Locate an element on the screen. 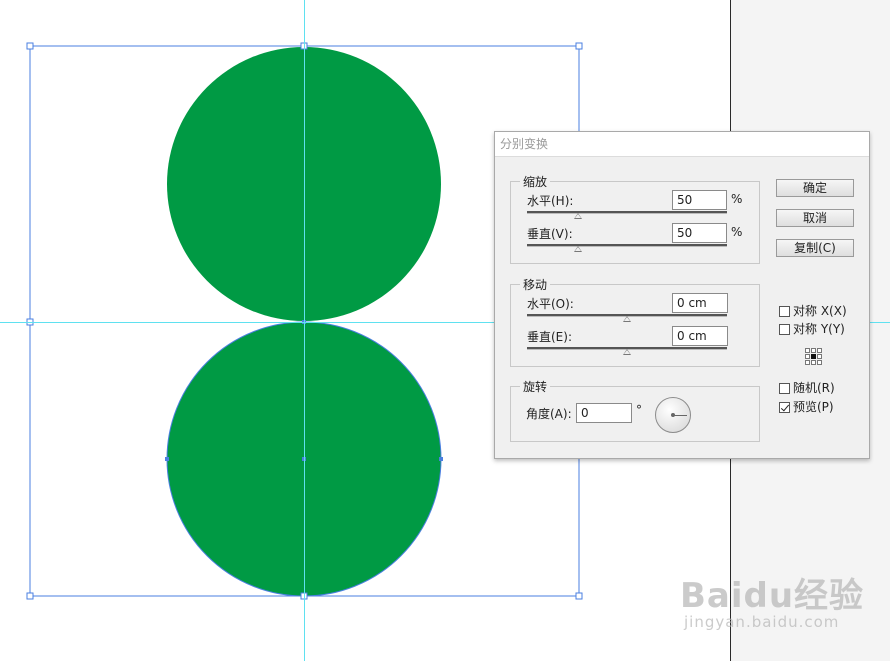  reflect-x-label: 对称 X(X) is located at coordinates (820, 311).